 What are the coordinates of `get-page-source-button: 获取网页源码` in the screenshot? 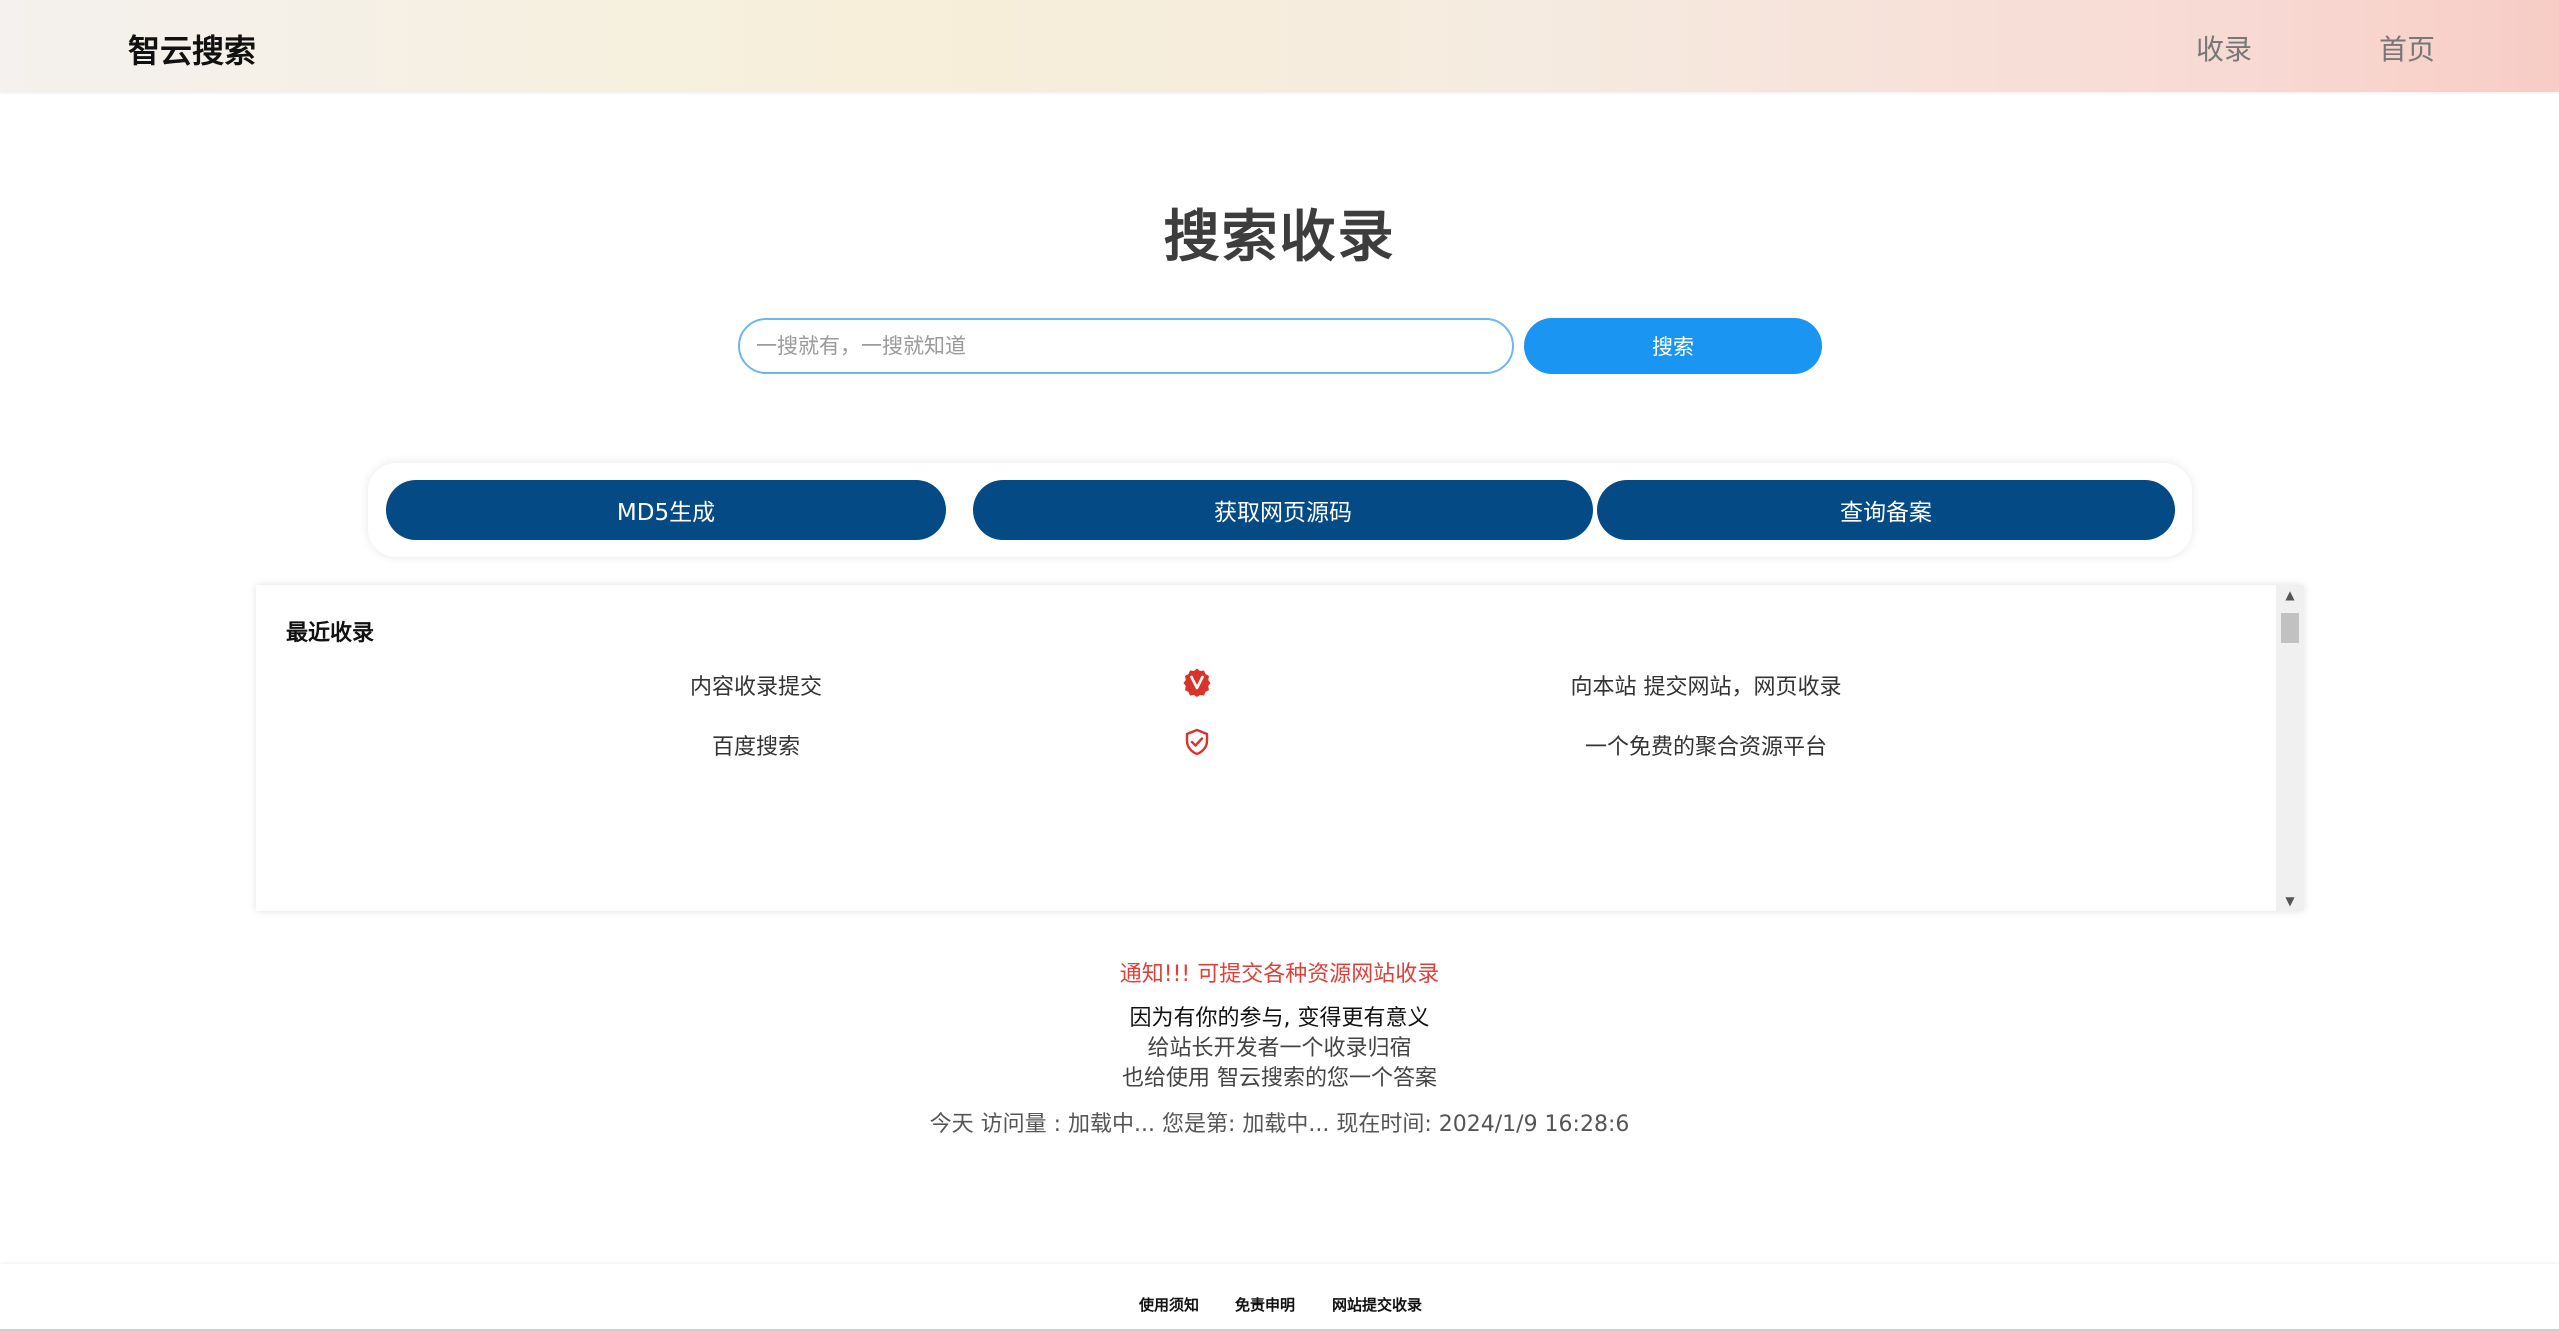 It's located at (1283, 510).